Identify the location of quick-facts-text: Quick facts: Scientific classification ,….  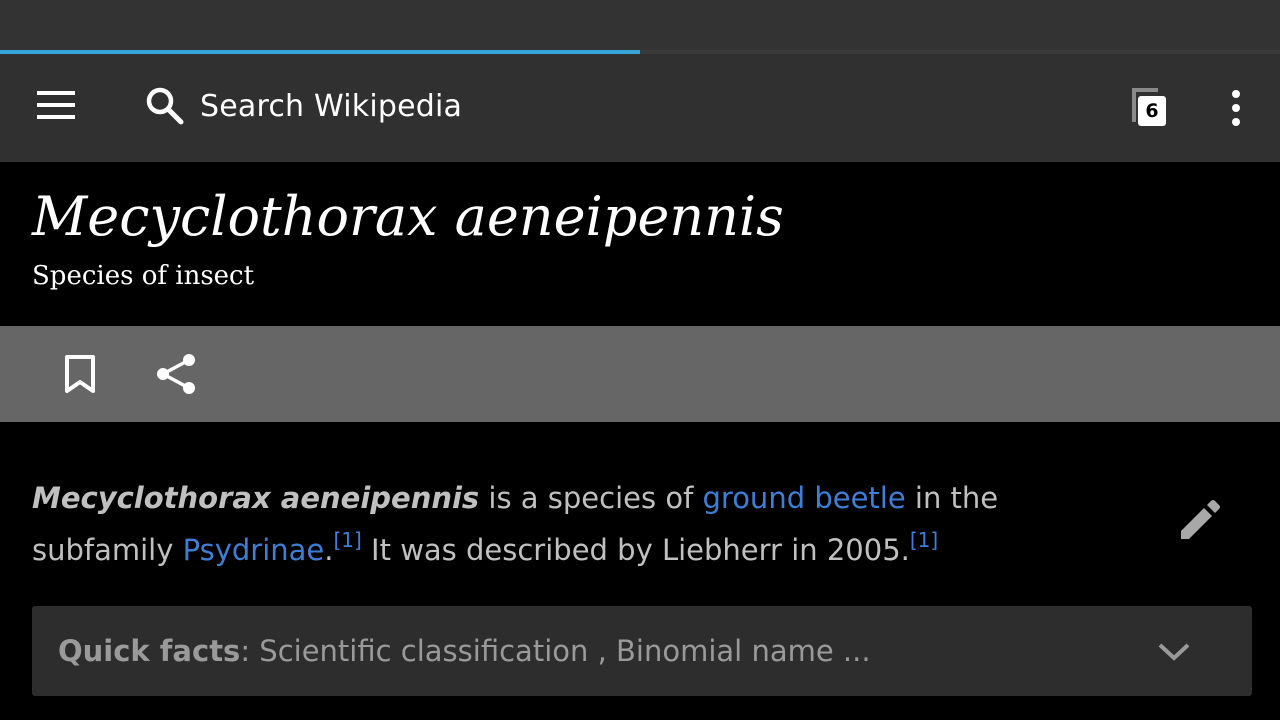
(464, 651).